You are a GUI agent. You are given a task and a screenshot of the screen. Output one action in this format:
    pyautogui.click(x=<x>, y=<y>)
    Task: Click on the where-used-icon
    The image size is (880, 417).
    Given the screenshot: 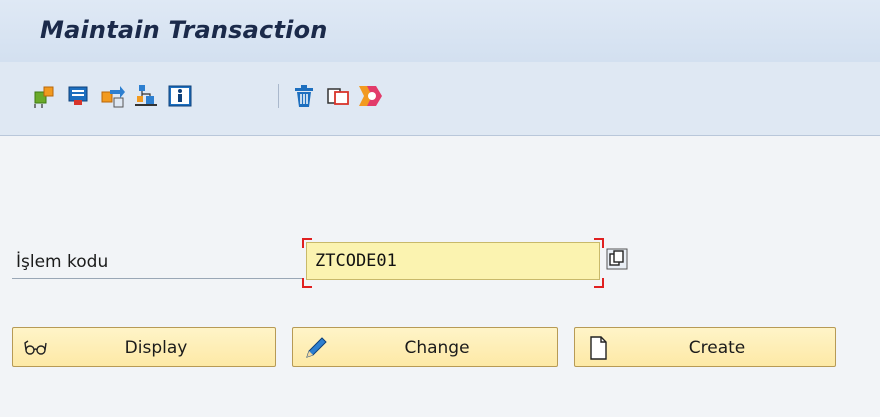 What is the action you would take?
    pyautogui.click(x=112, y=96)
    